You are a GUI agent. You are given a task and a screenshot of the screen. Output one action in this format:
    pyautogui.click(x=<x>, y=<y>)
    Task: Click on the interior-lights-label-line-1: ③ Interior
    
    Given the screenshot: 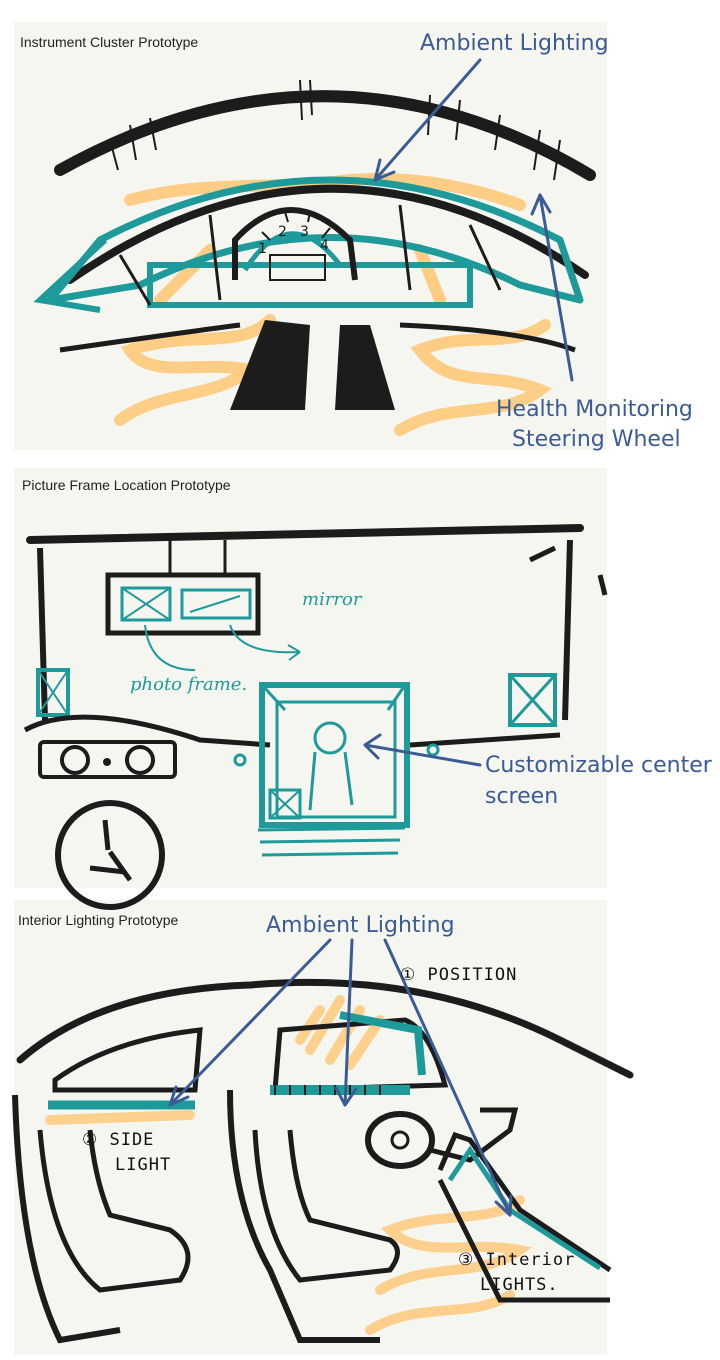 What is the action you would take?
    pyautogui.click(x=516, y=1260)
    